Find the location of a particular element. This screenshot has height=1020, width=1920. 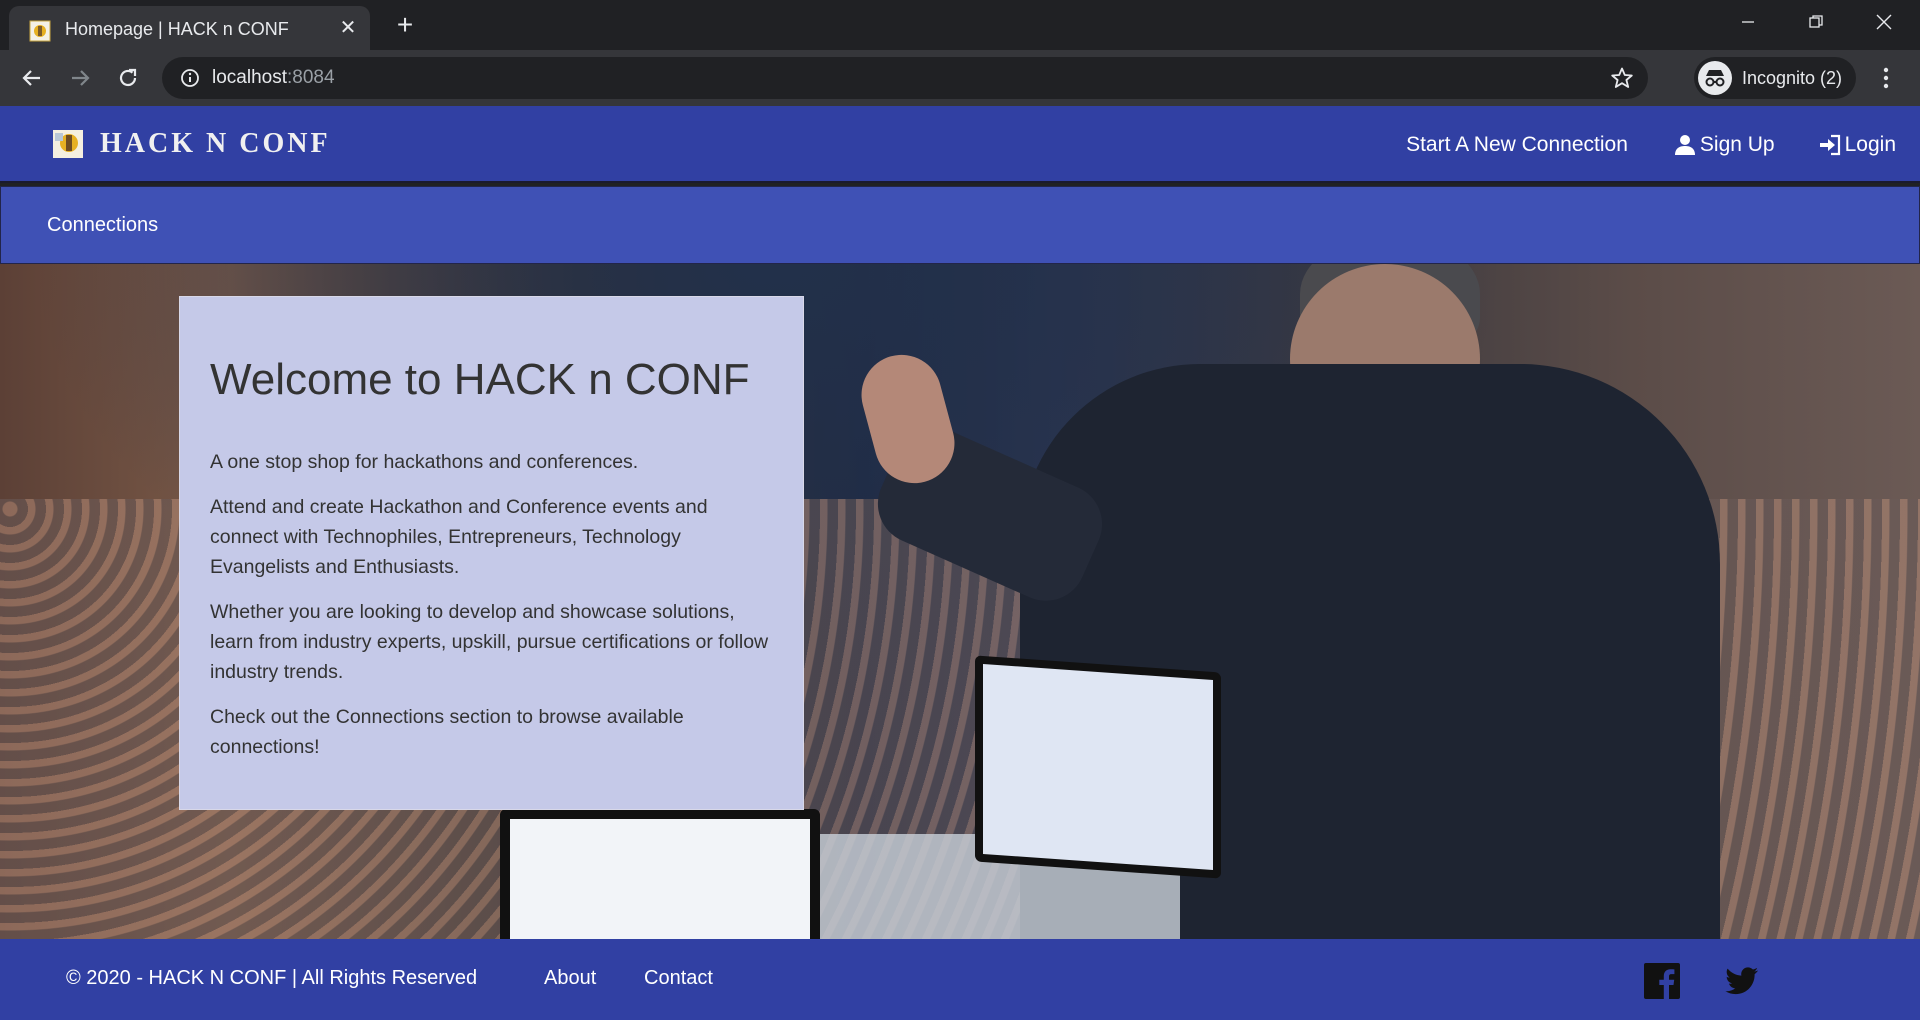

secondary-laptop-screen is located at coordinates (660, 874).